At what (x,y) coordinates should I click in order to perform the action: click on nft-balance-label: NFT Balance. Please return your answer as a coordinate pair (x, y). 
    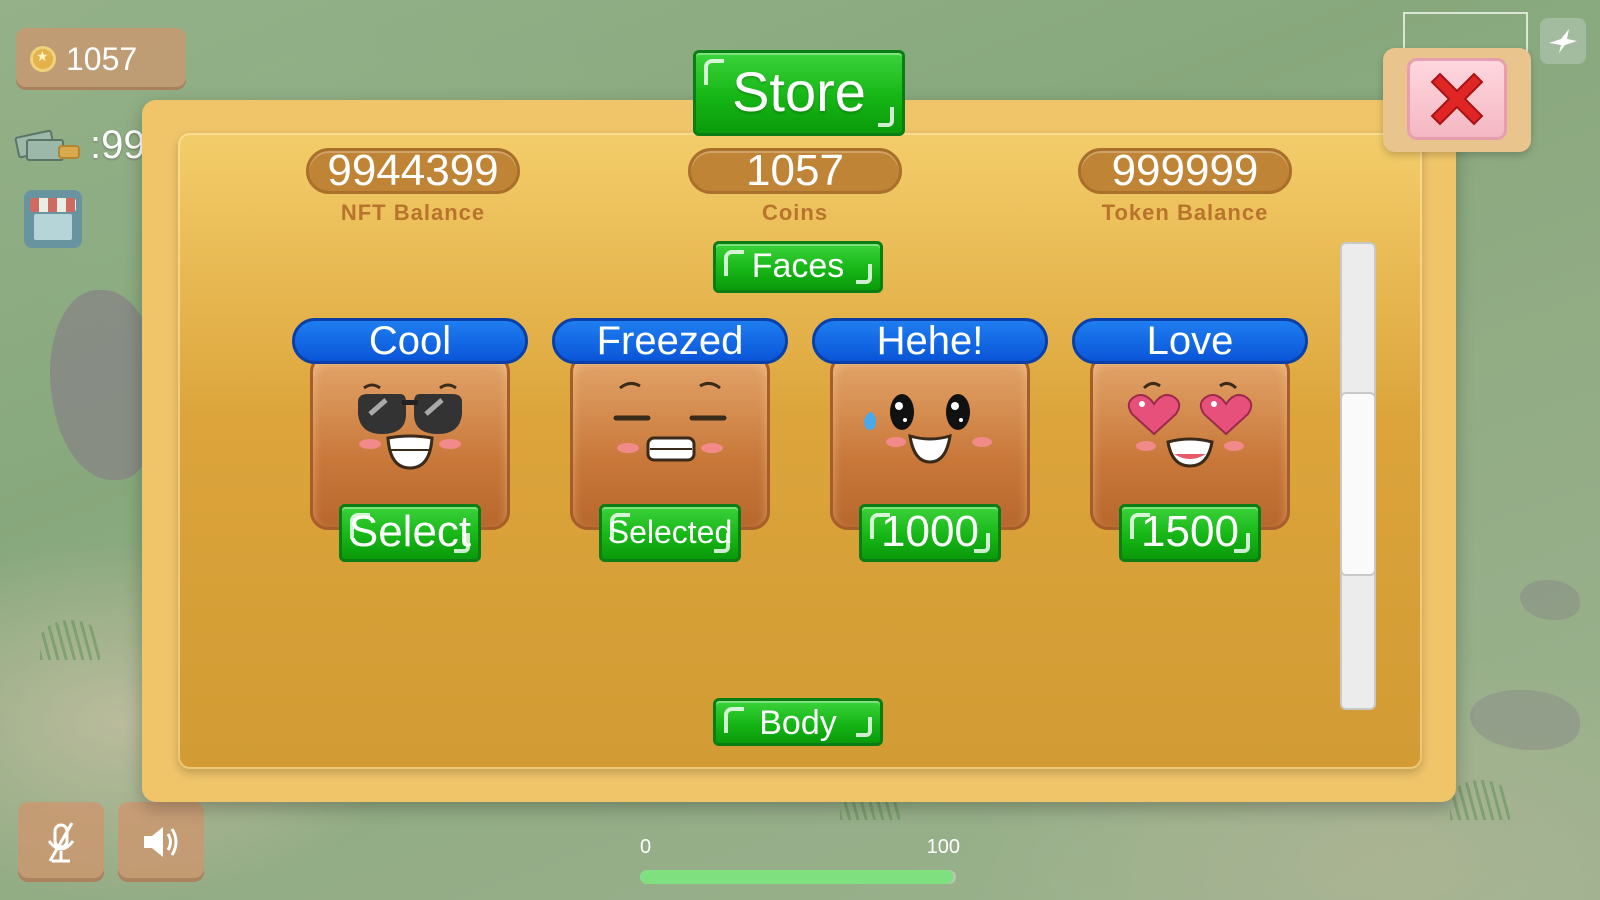
    Looking at the image, I should click on (413, 212).